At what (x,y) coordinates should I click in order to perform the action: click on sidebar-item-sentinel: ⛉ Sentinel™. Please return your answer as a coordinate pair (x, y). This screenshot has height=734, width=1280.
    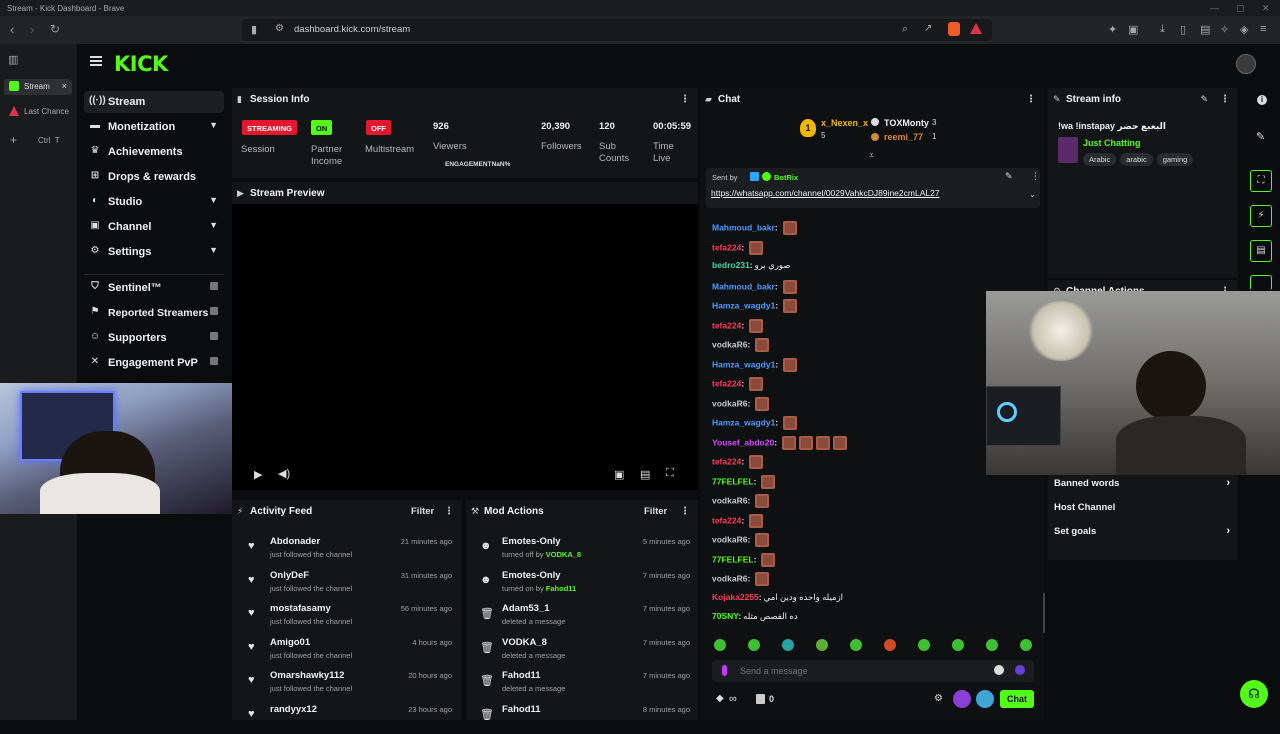
    Looking at the image, I should click on (154, 288).